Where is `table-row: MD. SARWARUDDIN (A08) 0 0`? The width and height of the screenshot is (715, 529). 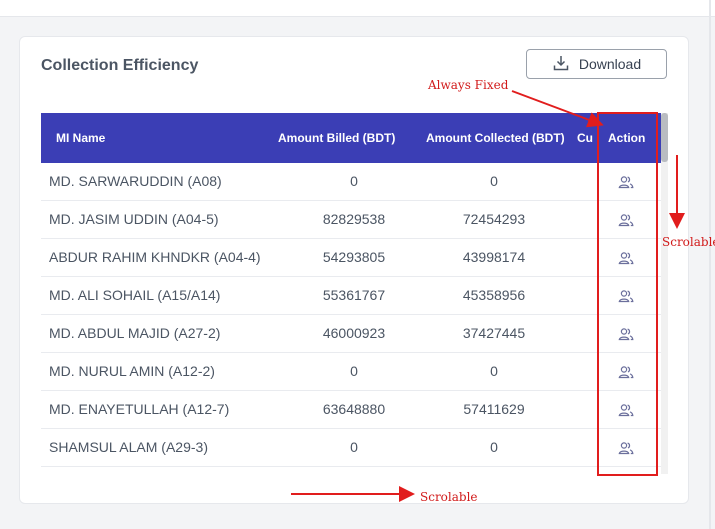 table-row: MD. SARWARUDDIN (A08) 0 0 is located at coordinates (351, 182).